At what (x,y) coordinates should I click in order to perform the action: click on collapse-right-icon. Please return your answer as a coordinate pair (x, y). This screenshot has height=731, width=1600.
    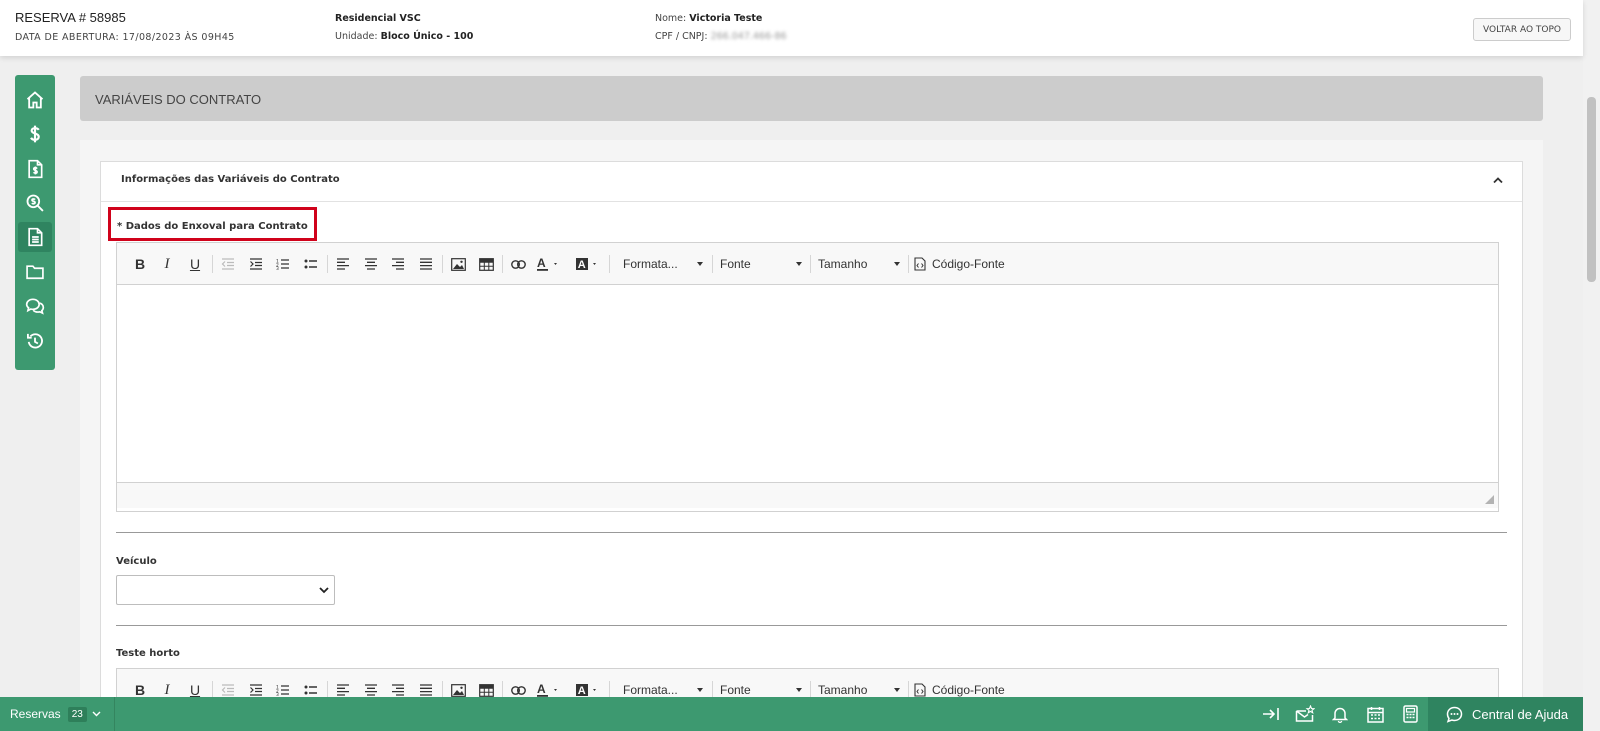
    Looking at the image, I should click on (1271, 714).